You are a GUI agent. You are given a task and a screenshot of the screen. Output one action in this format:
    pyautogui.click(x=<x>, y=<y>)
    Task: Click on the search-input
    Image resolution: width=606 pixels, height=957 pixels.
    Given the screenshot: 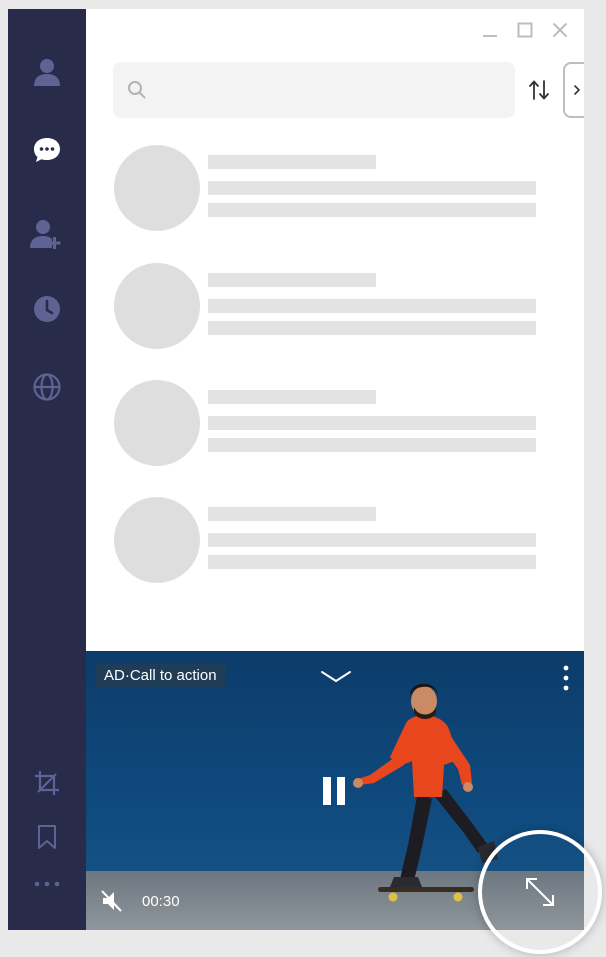 What is the action you would take?
    pyautogui.click(x=329, y=91)
    